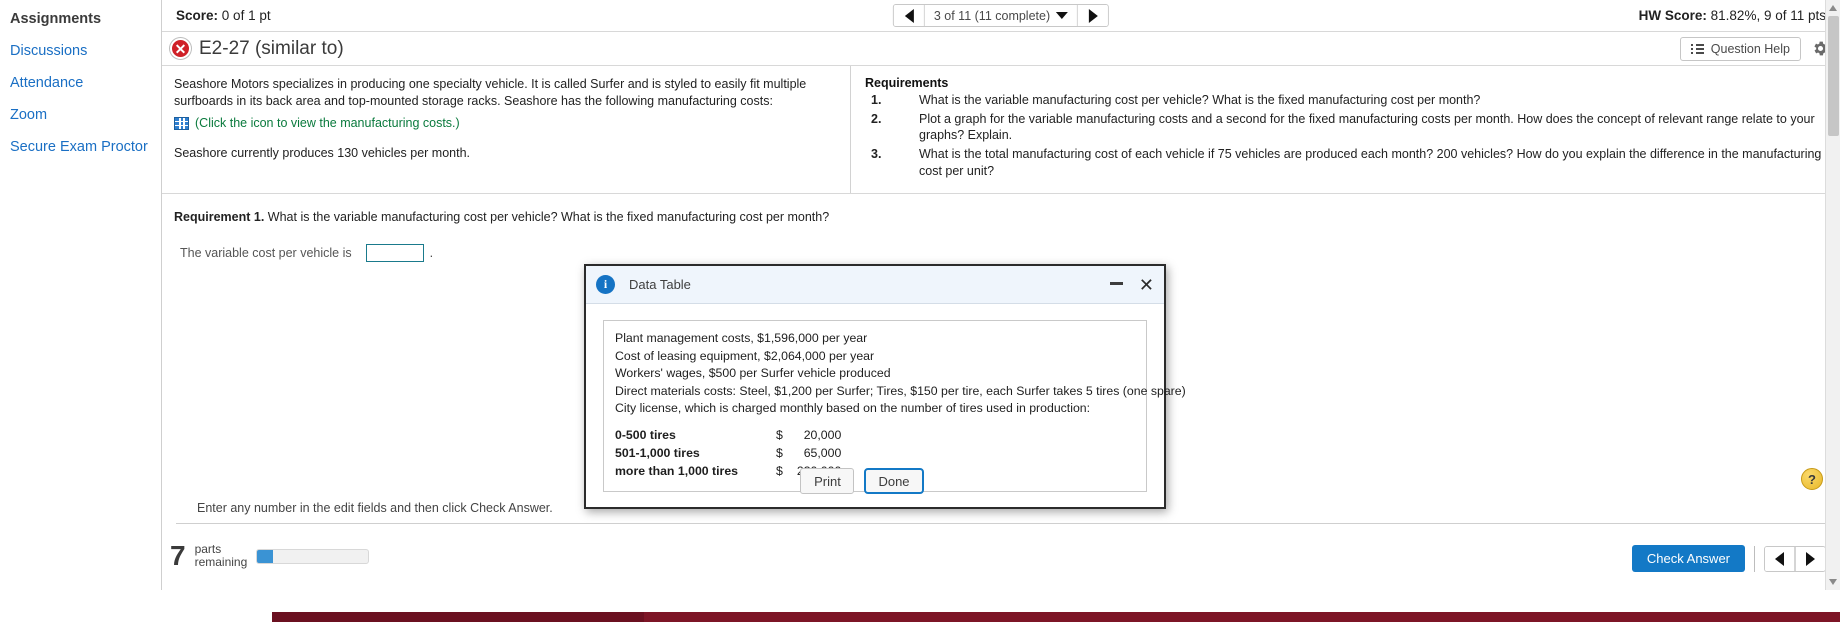  I want to click on parts-label-line2: remaining, so click(221, 562).